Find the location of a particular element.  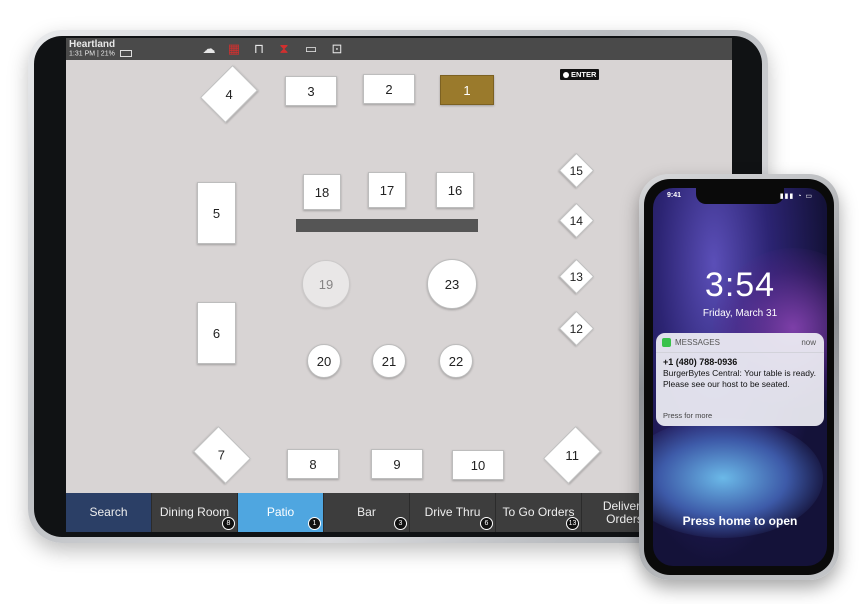

table-2: 2 is located at coordinates (389, 89).